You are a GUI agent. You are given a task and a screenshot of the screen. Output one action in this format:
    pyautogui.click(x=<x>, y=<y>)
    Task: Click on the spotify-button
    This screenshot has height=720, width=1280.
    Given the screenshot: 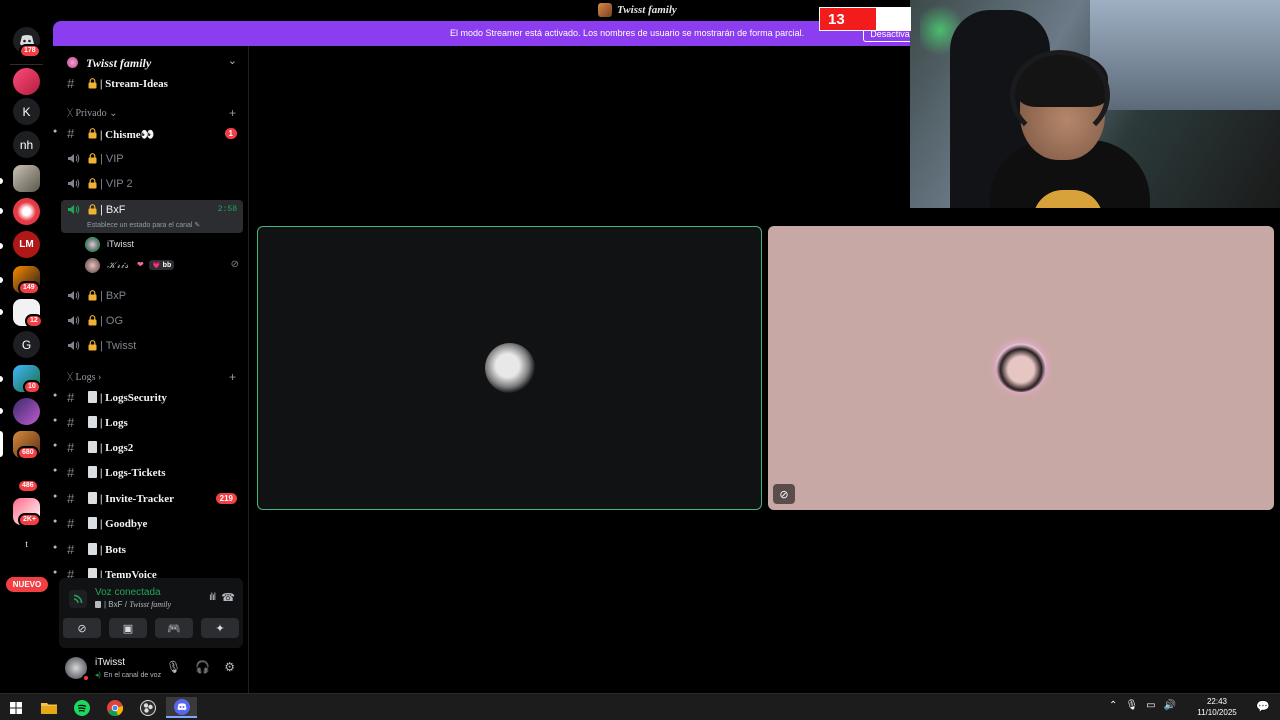 What is the action you would take?
    pyautogui.click(x=82, y=707)
    